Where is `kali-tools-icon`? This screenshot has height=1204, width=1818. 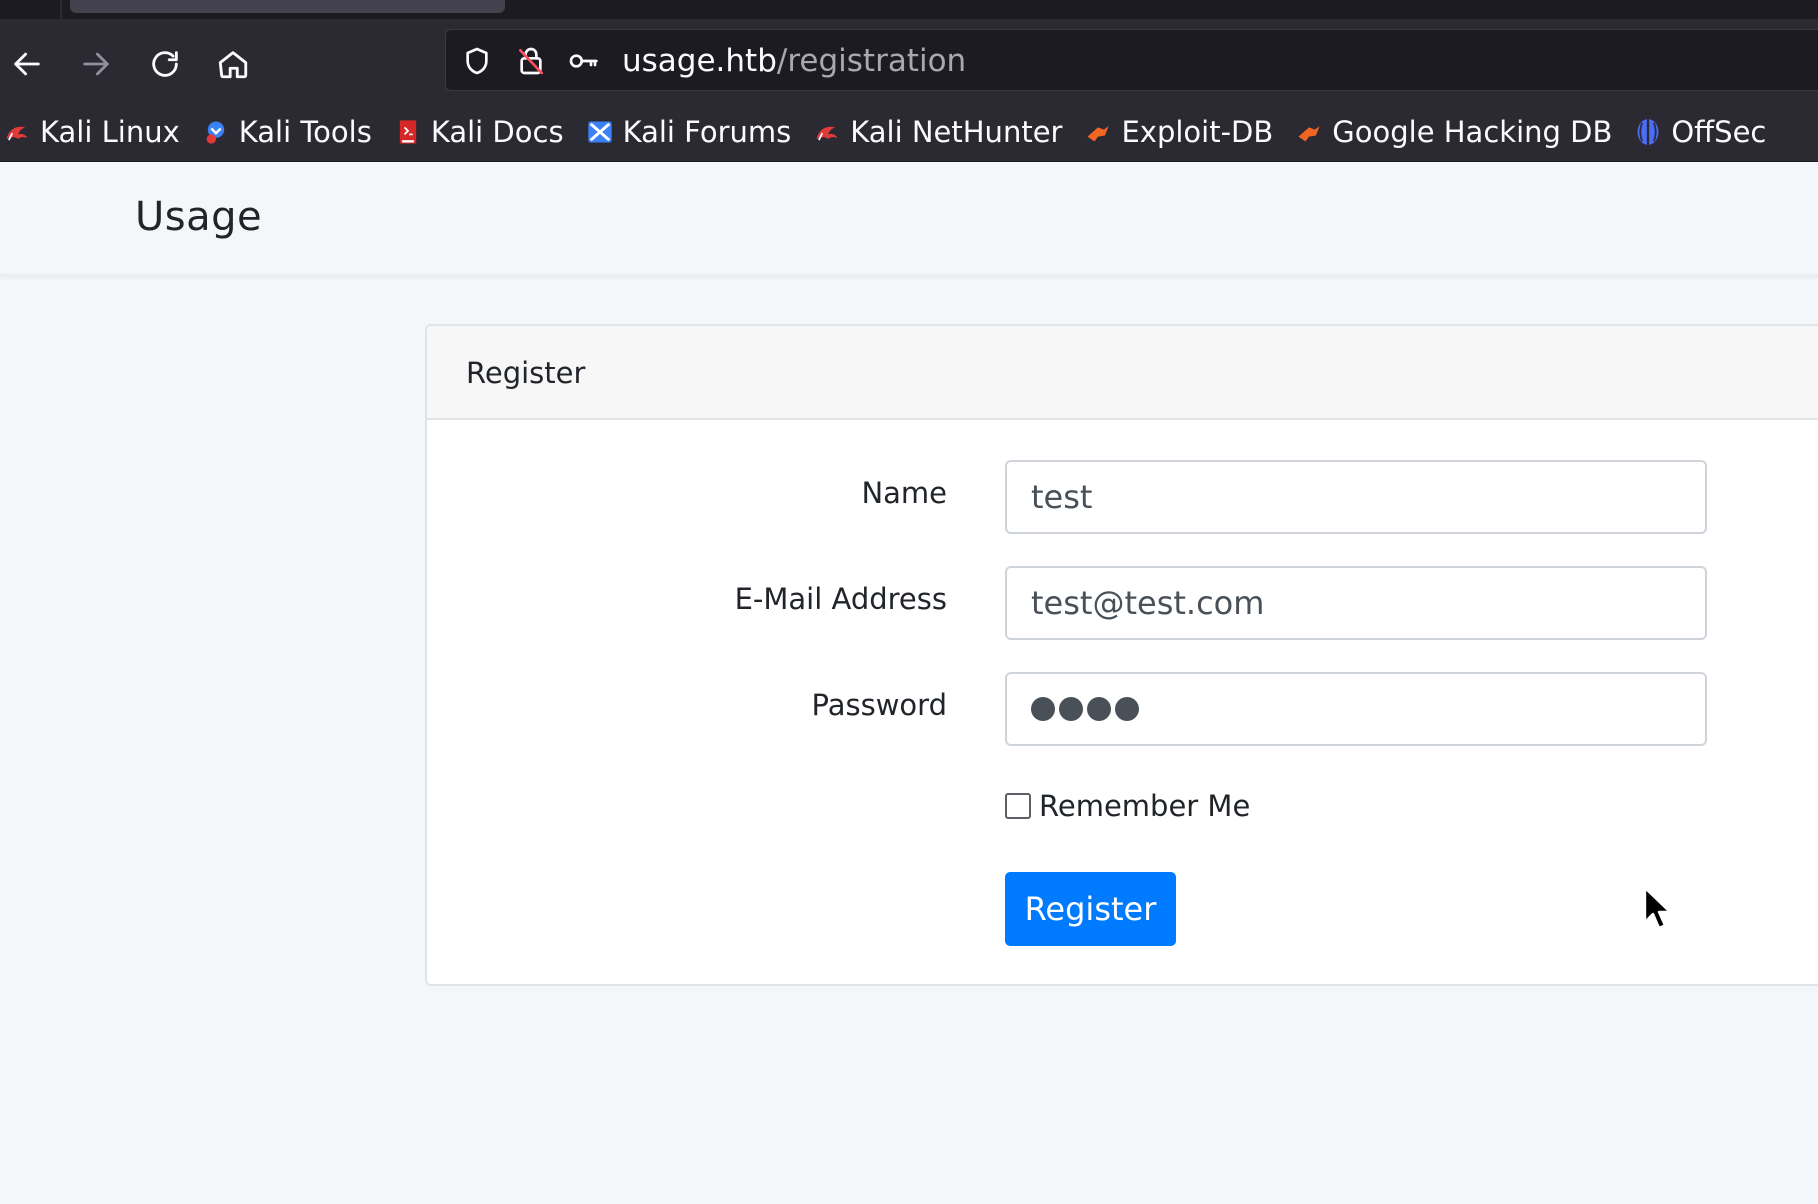 kali-tools-icon is located at coordinates (216, 132).